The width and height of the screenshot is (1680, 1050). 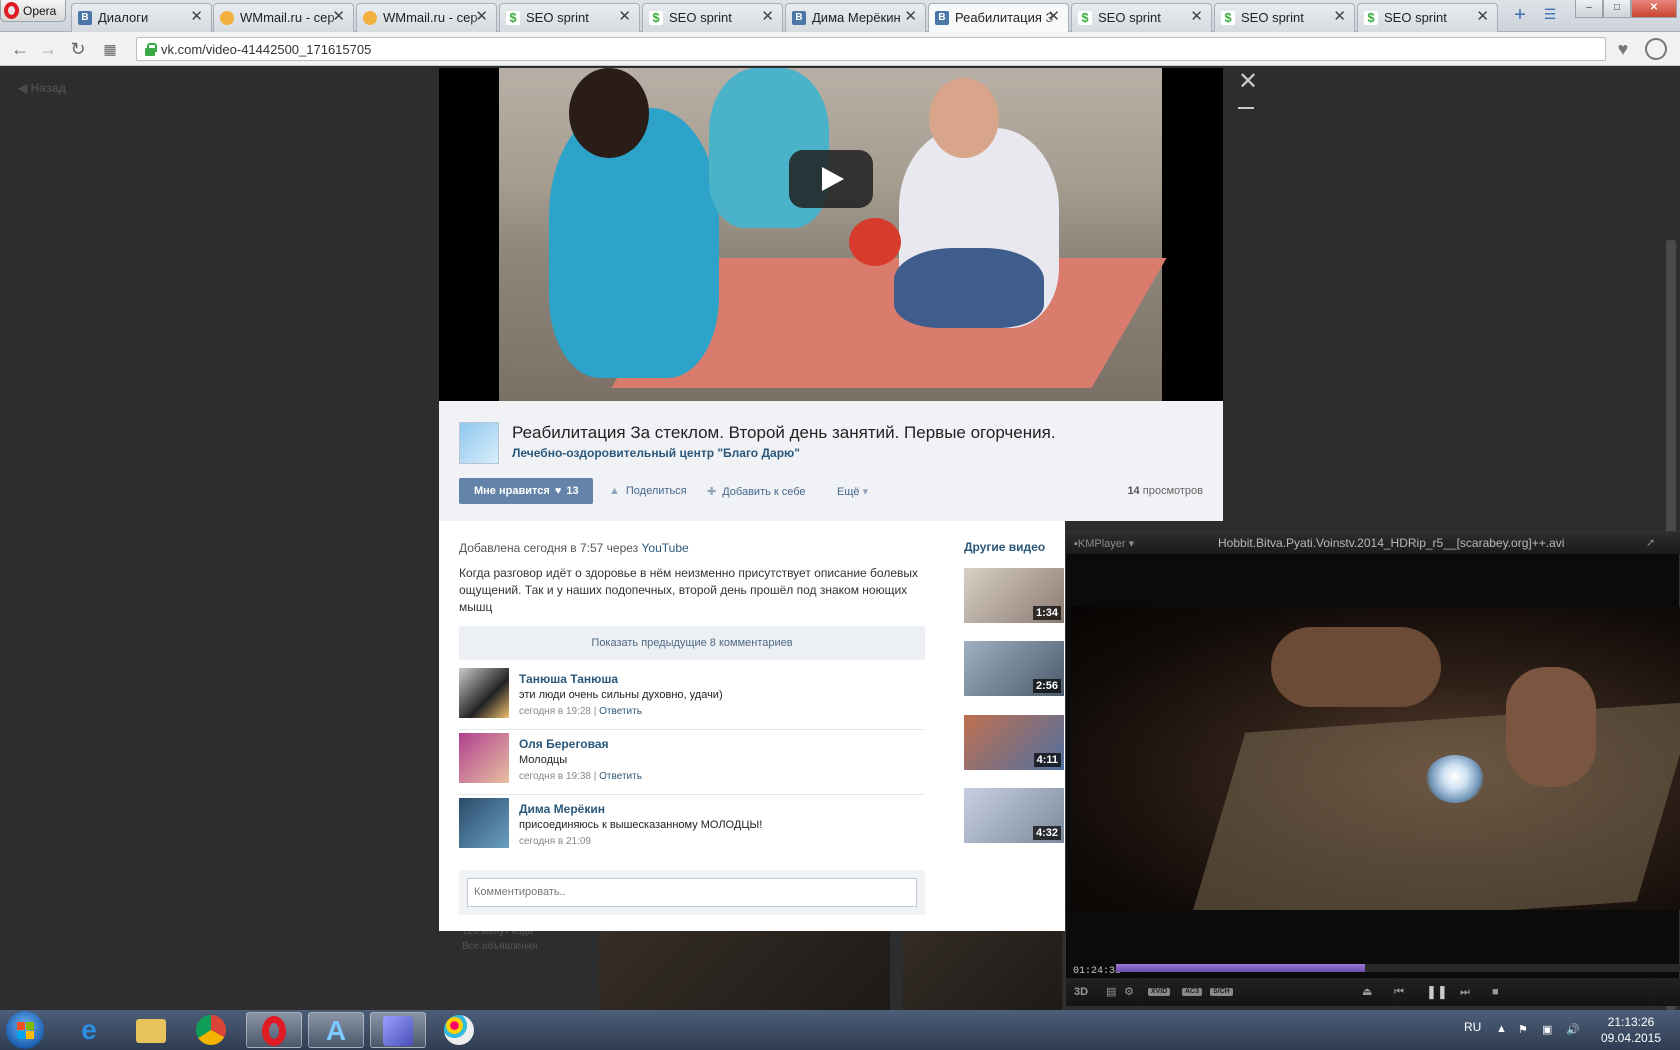 I want to click on added-text: Добавлена сегодня в 7:57 через, so click(x=549, y=548).